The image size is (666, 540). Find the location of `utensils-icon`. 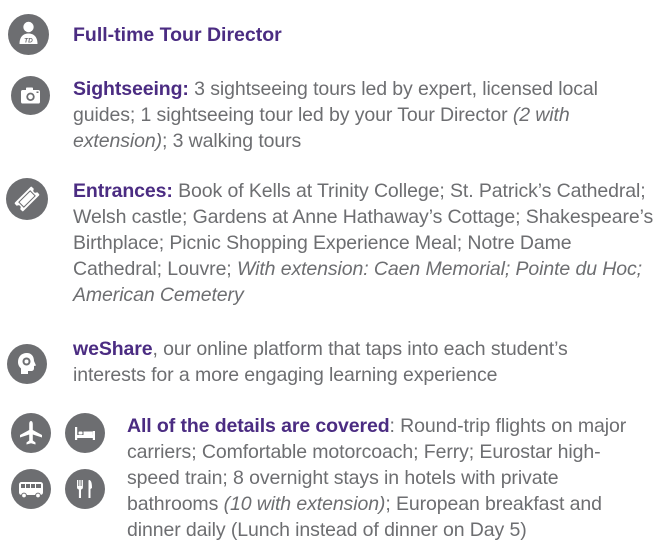

utensils-icon is located at coordinates (85, 489).